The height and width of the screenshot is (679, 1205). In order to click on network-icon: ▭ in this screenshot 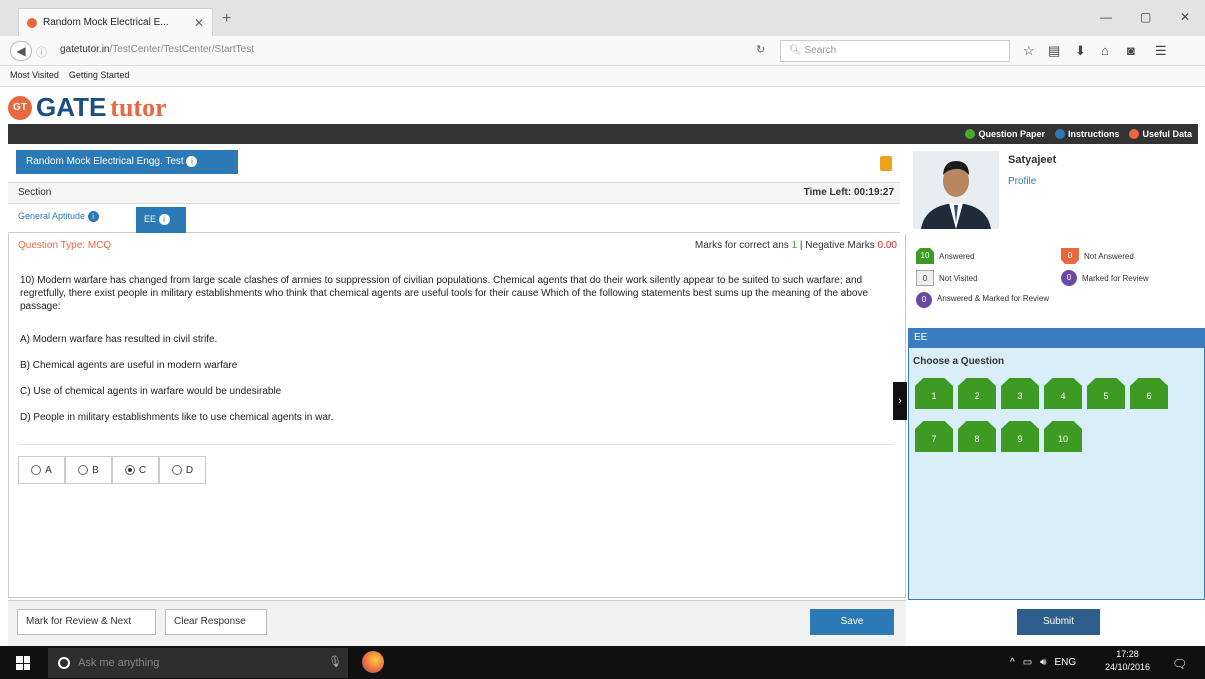, I will do `click(1027, 662)`.